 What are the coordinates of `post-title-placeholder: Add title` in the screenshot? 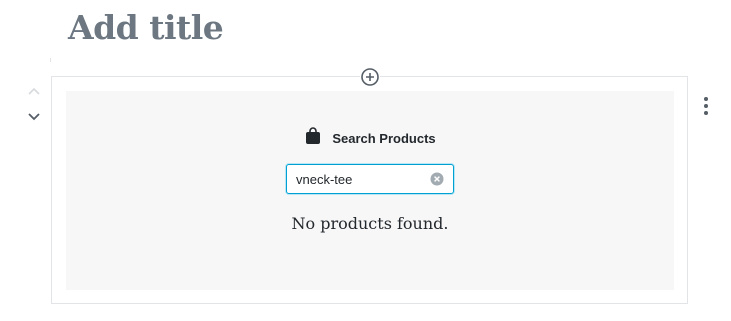 It's located at (146, 27).